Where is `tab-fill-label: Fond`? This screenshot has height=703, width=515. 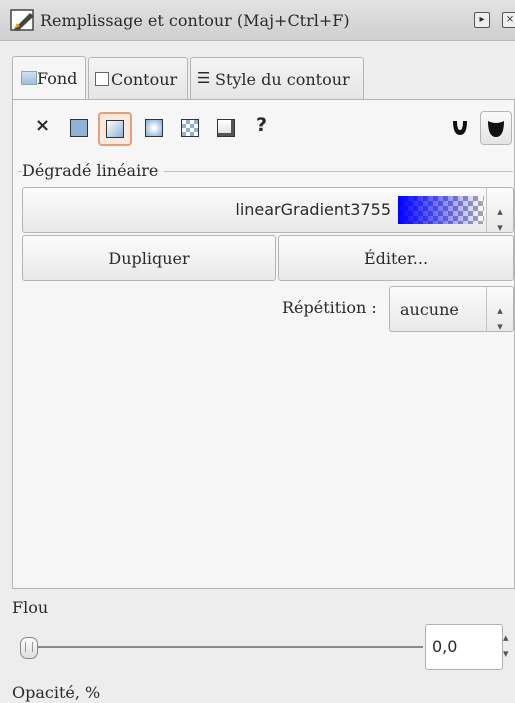 tab-fill-label: Fond is located at coordinates (57, 78).